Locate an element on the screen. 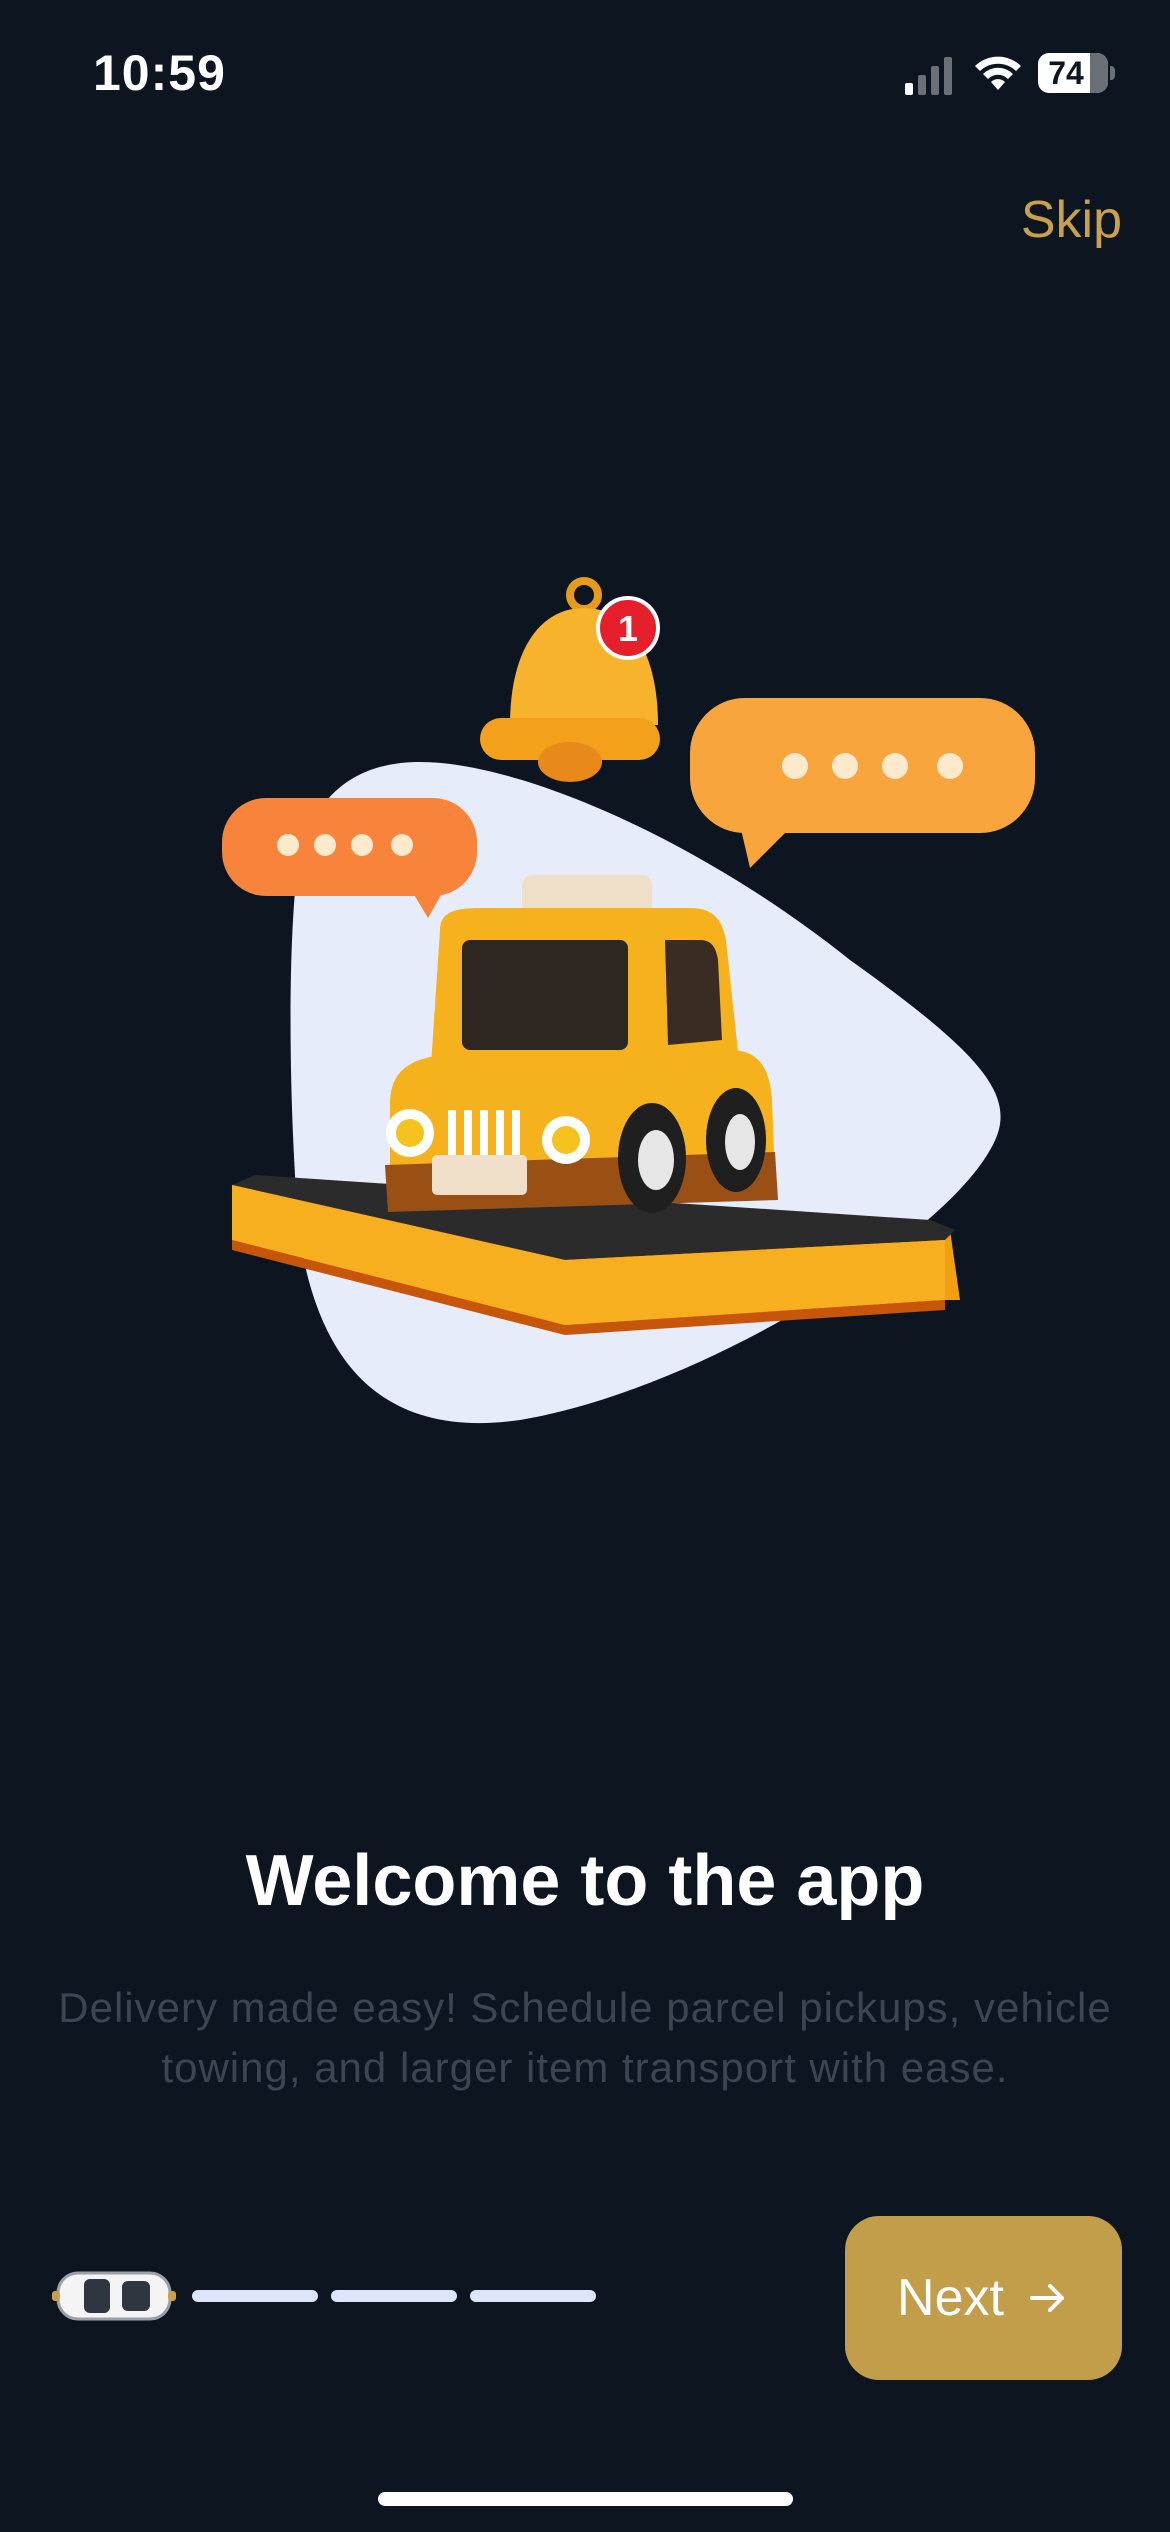 This screenshot has height=2532, width=1170. status-bar: 10:59 74 is located at coordinates (585, 75).